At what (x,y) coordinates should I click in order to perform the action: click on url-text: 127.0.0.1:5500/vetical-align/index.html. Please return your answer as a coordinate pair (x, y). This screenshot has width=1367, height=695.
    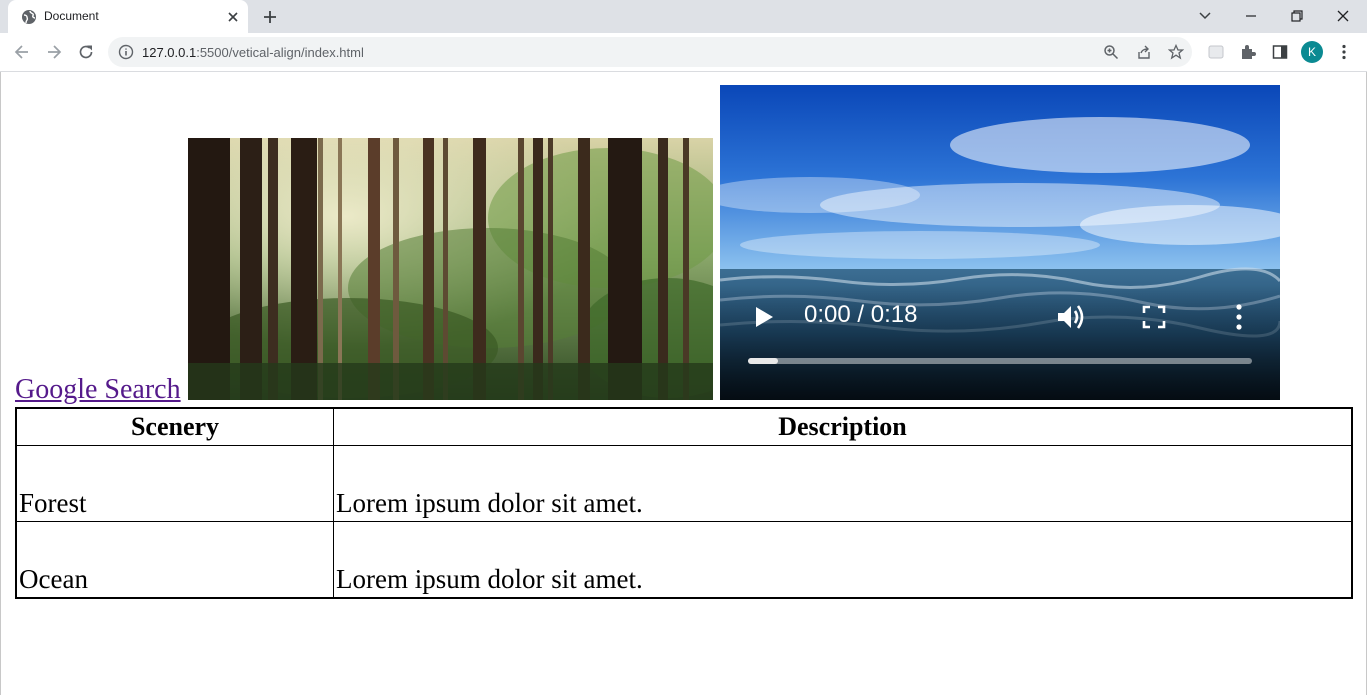
    Looking at the image, I should click on (253, 52).